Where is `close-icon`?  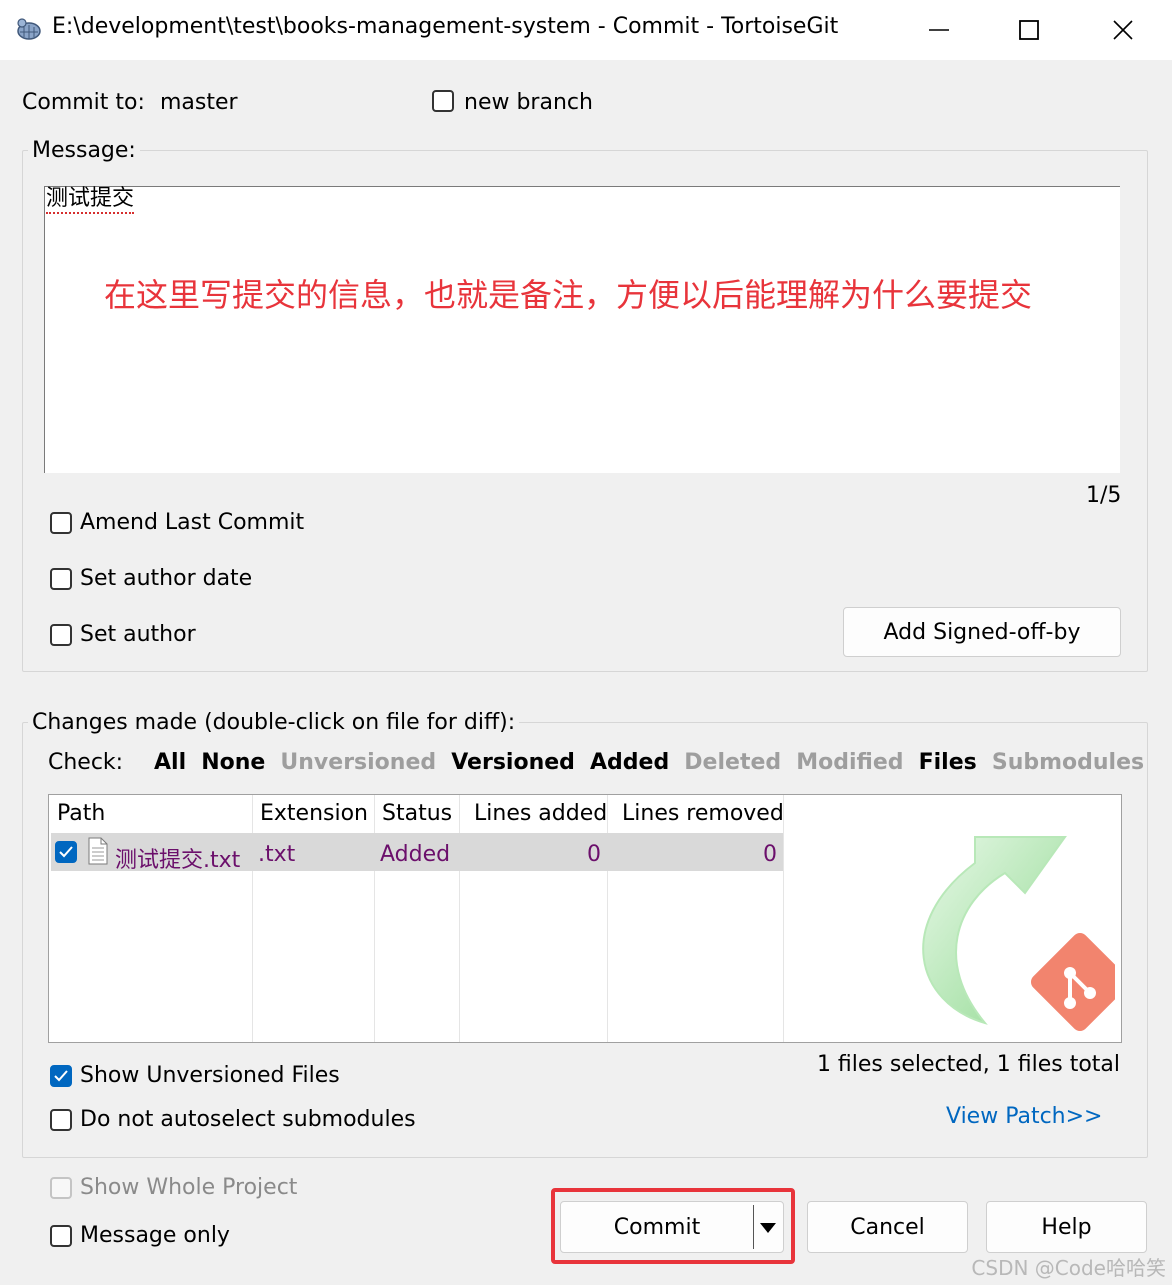 close-icon is located at coordinates (1123, 30).